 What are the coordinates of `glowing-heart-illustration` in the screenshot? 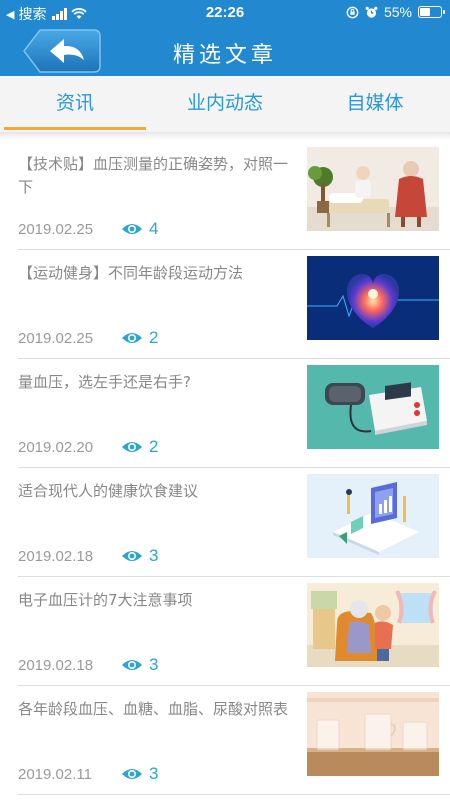 It's located at (373, 298).